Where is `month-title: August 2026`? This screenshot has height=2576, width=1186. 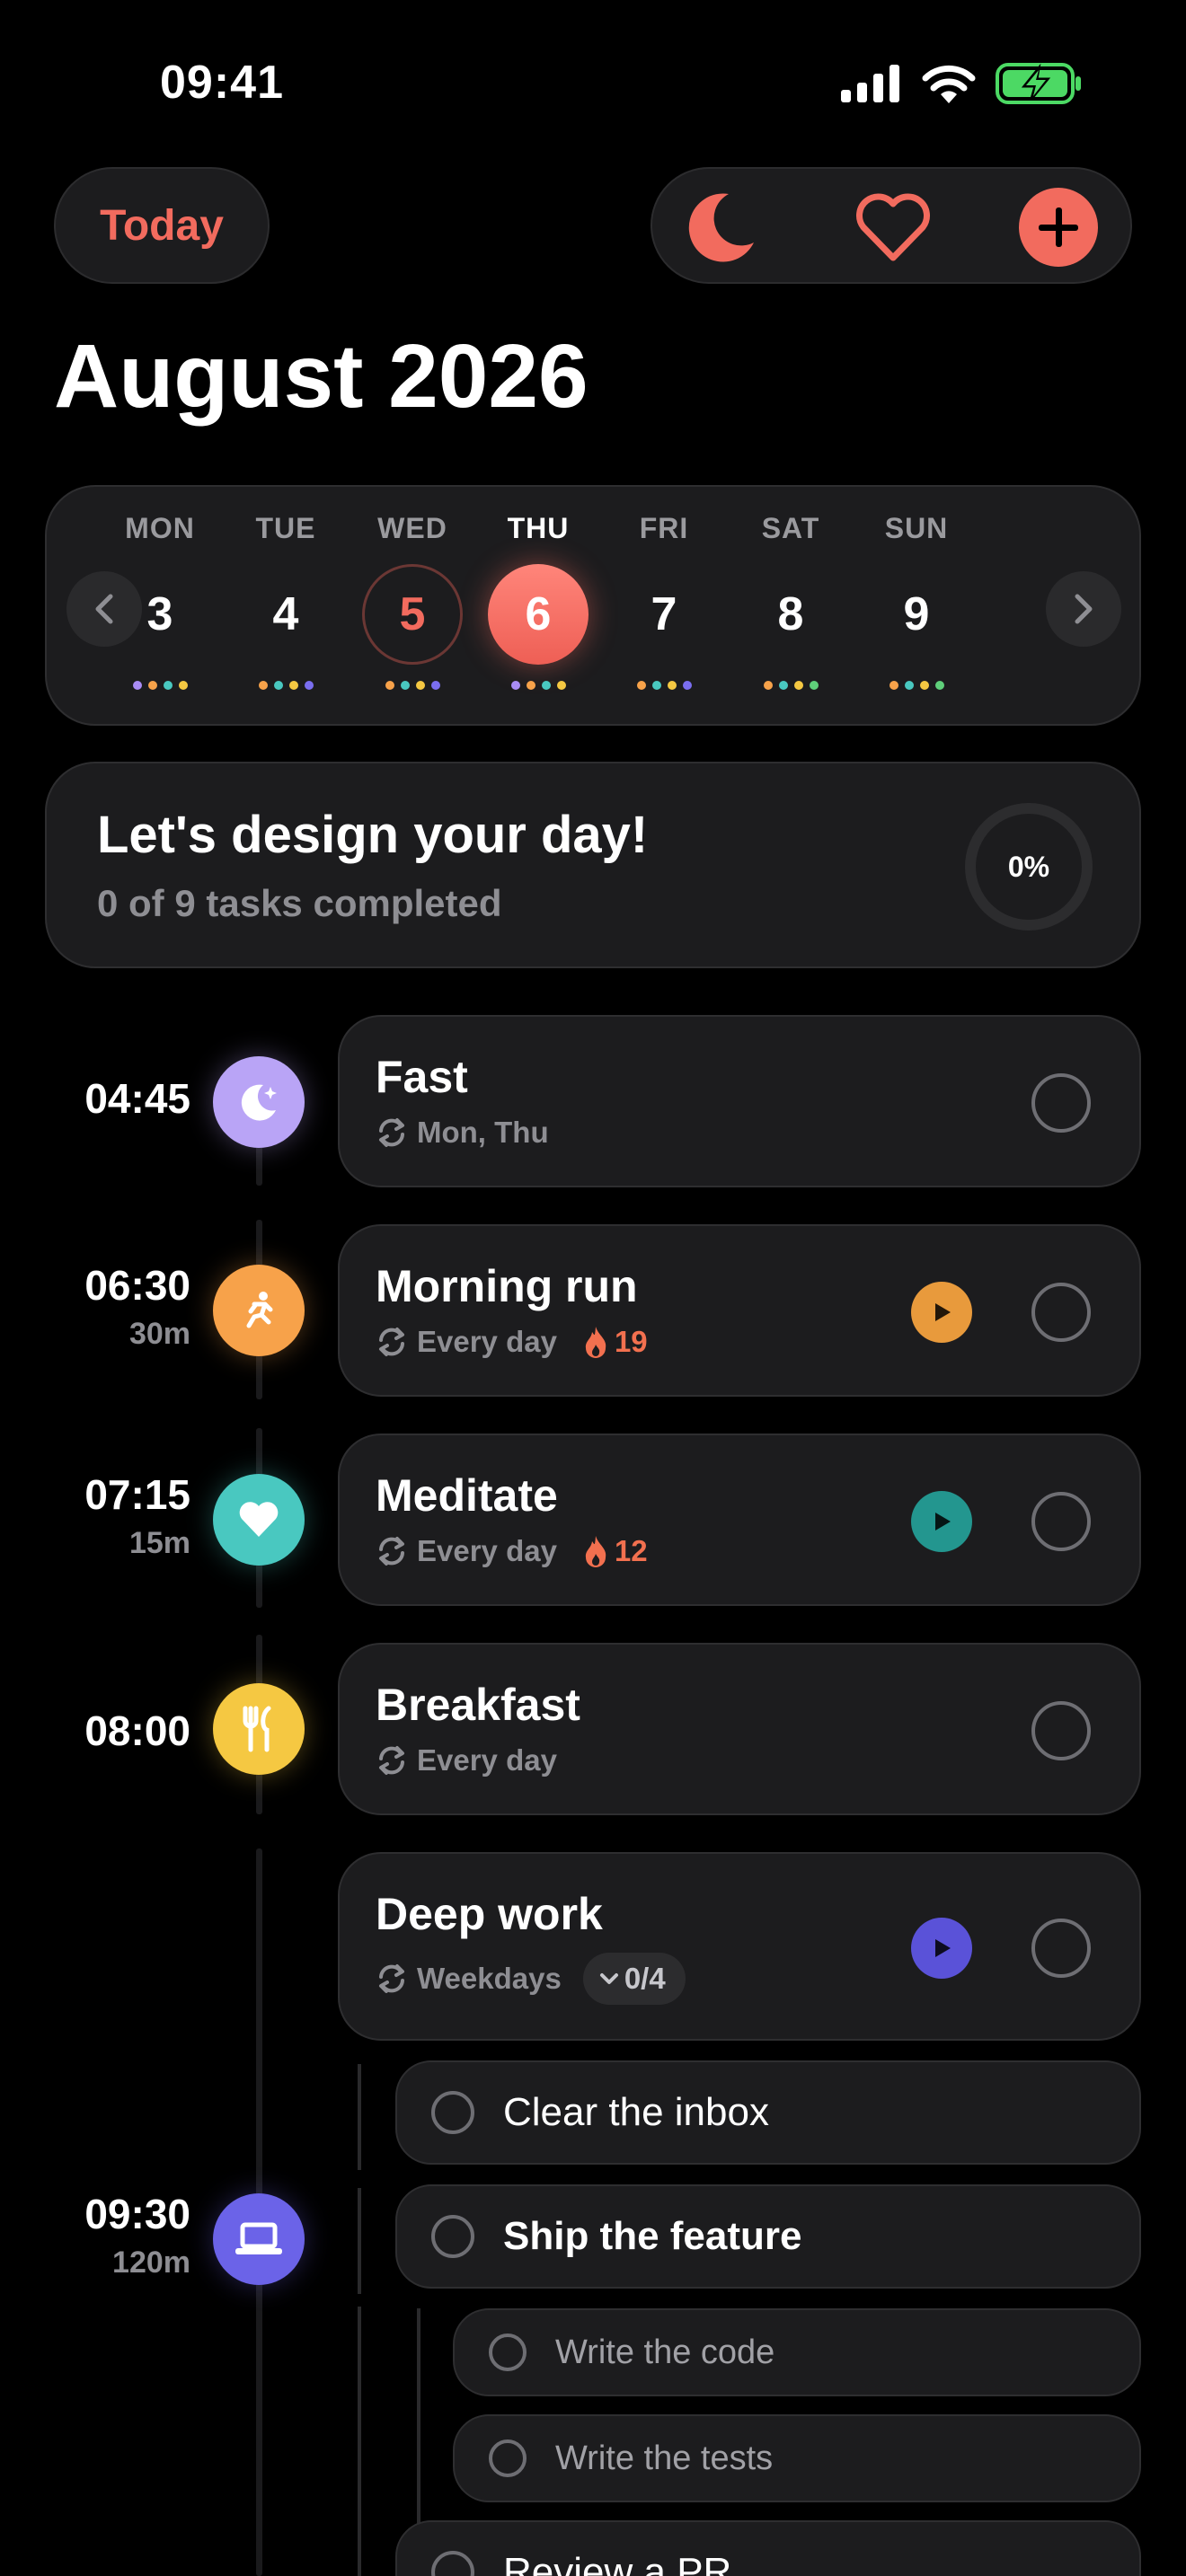
month-title: August 2026 is located at coordinates (321, 376).